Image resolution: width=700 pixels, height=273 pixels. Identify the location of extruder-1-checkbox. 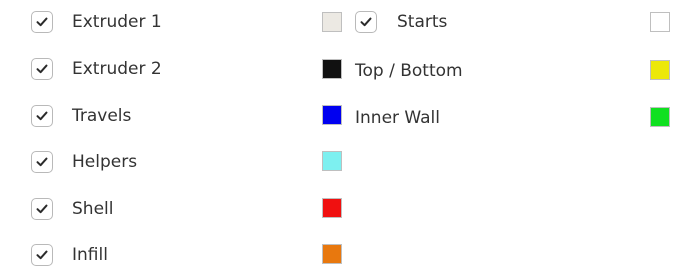
(42, 22).